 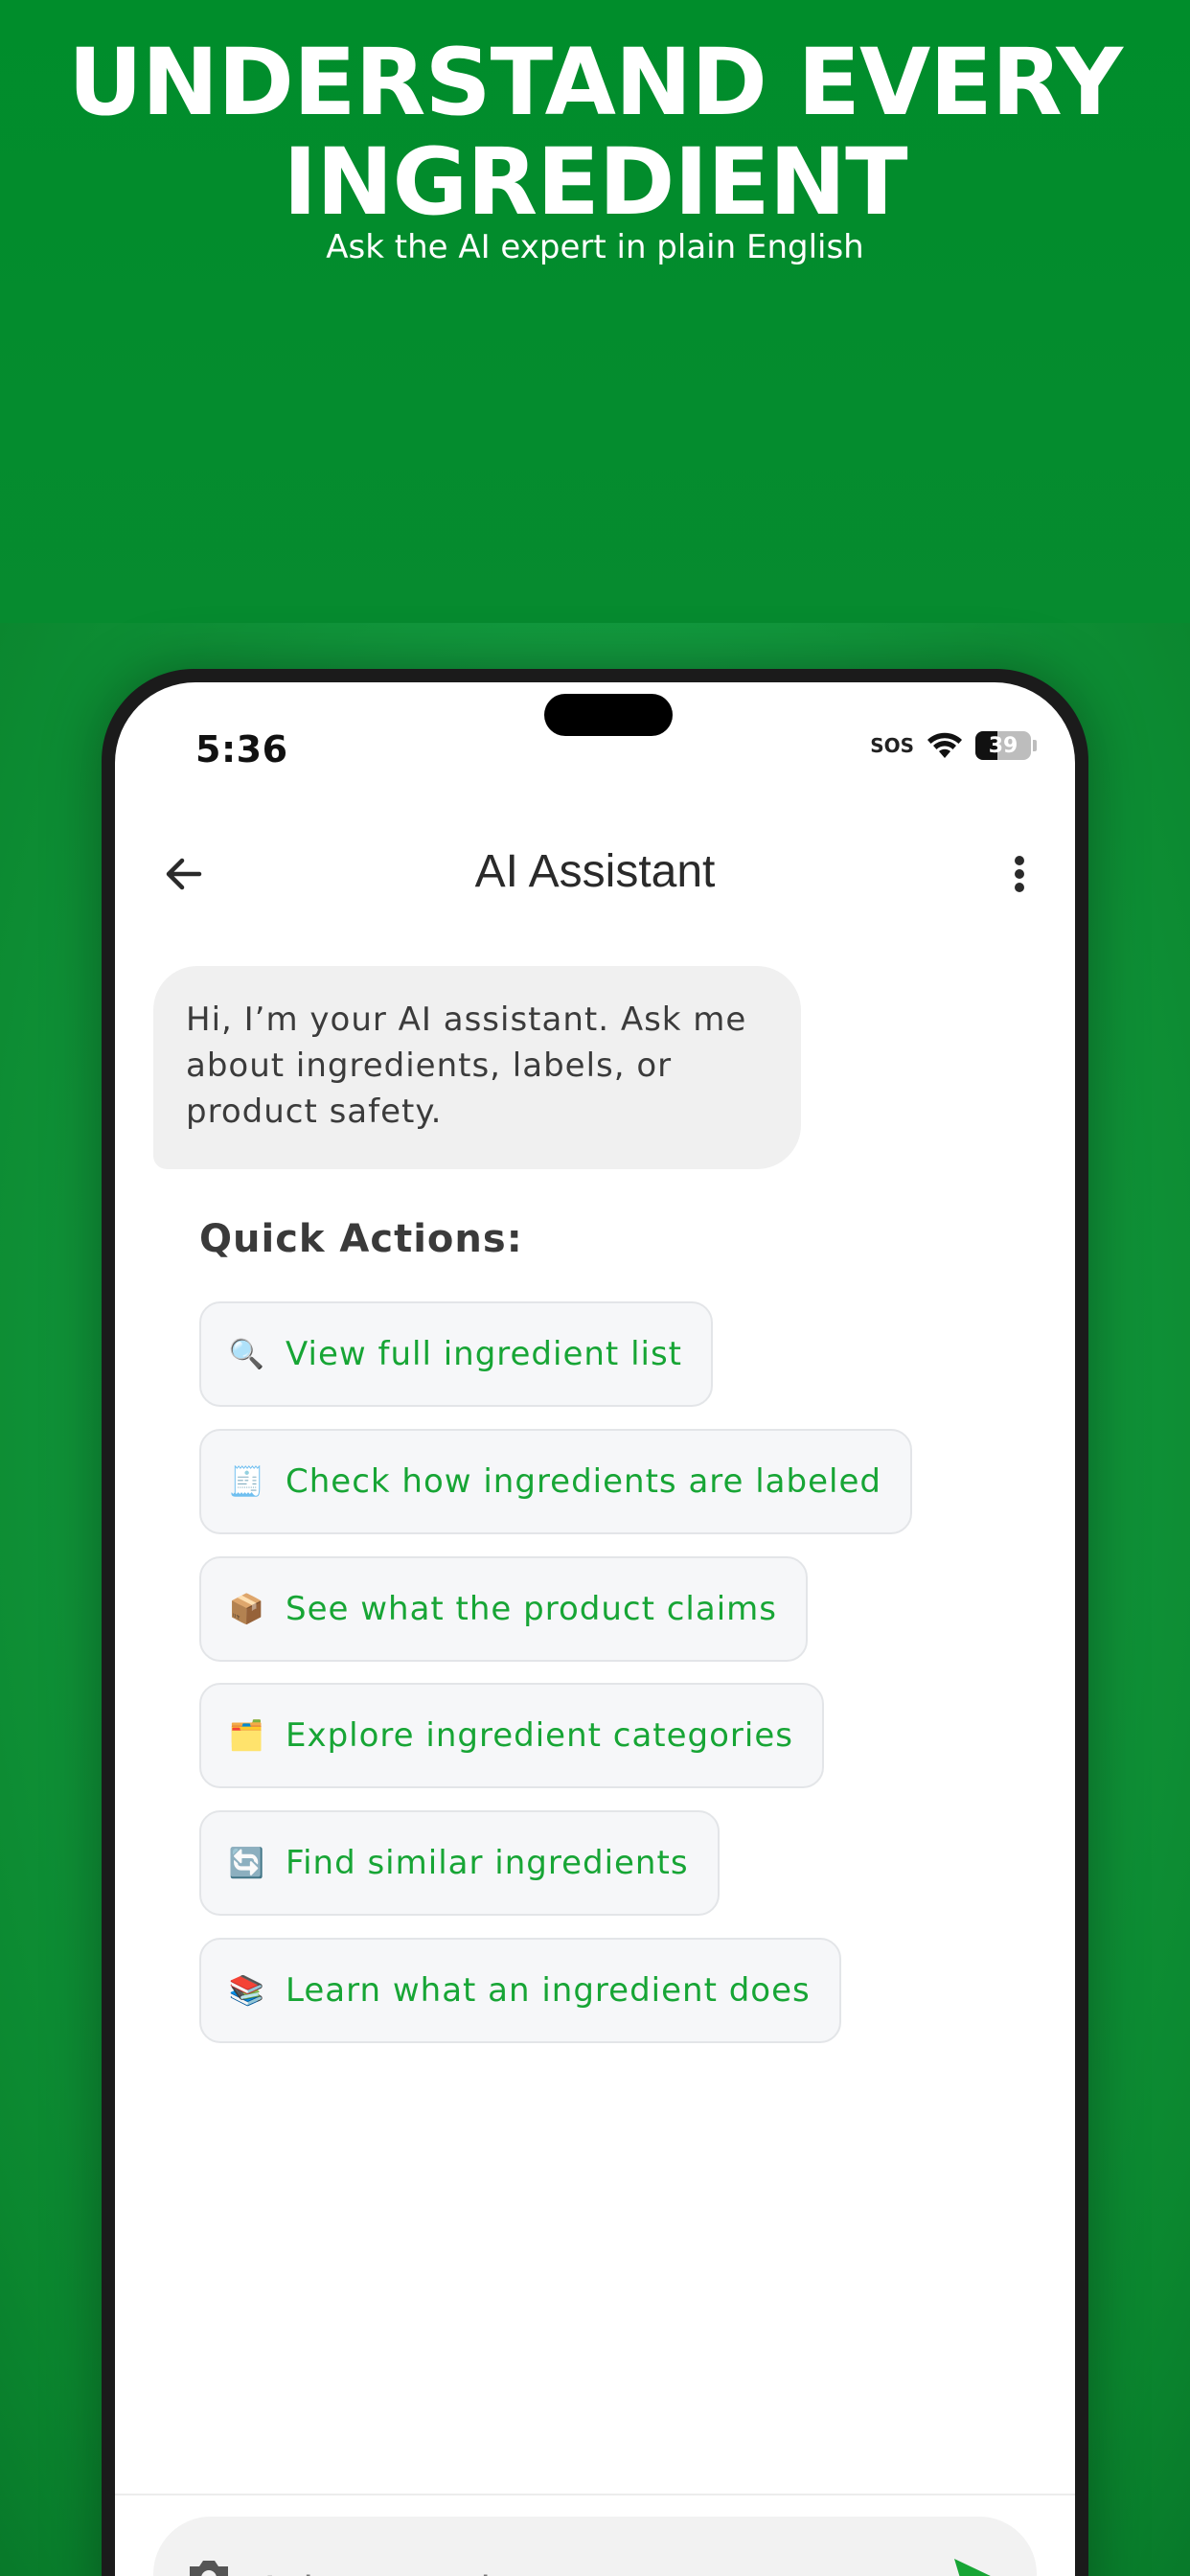 What do you see at coordinates (973, 2567) in the screenshot?
I see `send-icon` at bounding box center [973, 2567].